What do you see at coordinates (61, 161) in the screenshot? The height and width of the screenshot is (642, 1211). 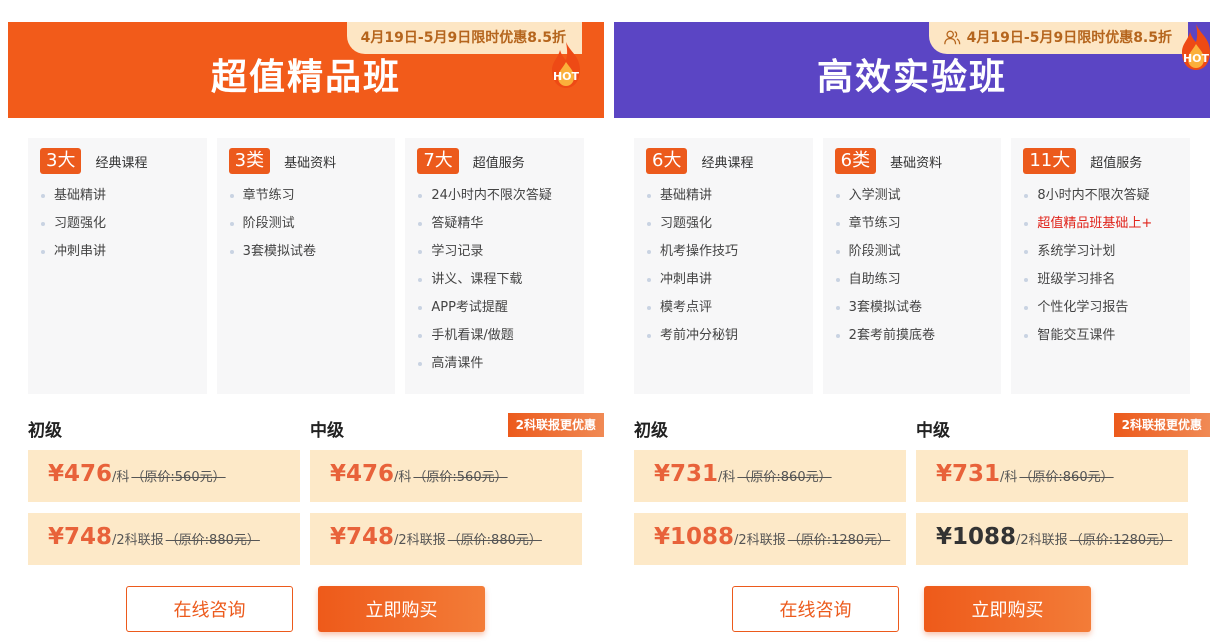 I see `column-badge: 3大` at bounding box center [61, 161].